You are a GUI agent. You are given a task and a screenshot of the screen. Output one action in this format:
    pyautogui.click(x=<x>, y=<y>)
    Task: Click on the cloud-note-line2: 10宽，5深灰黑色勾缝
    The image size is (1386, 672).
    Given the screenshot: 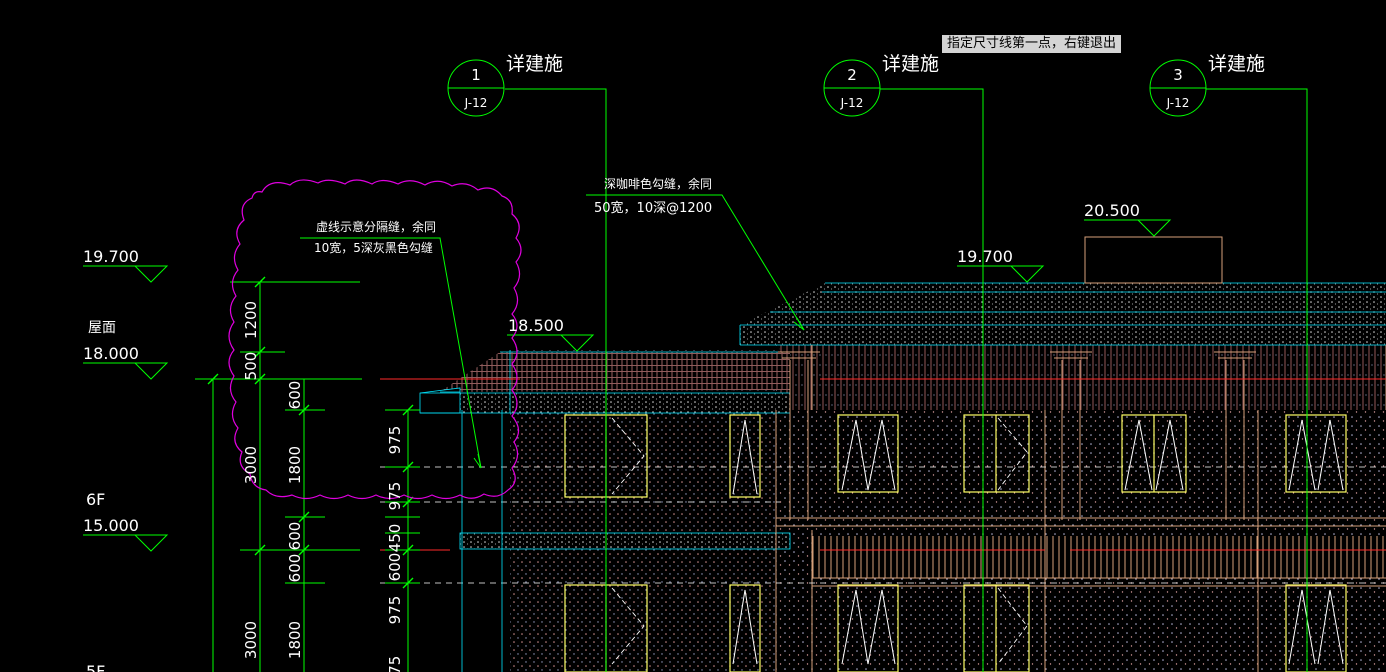 What is the action you would take?
    pyautogui.click(x=373, y=247)
    